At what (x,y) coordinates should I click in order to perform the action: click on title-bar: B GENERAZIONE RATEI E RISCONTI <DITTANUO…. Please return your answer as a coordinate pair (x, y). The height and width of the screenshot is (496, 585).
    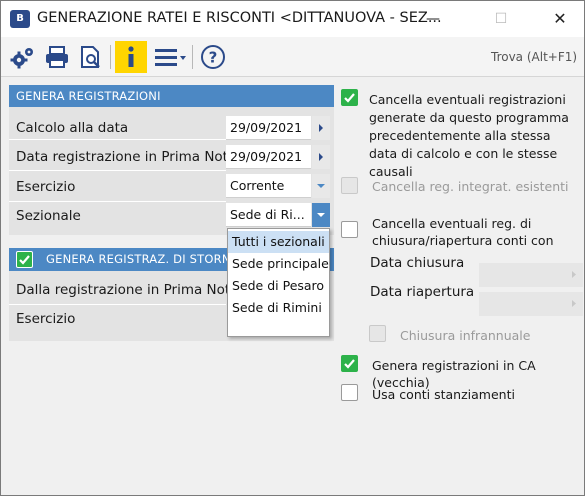
    Looking at the image, I should click on (292, 19).